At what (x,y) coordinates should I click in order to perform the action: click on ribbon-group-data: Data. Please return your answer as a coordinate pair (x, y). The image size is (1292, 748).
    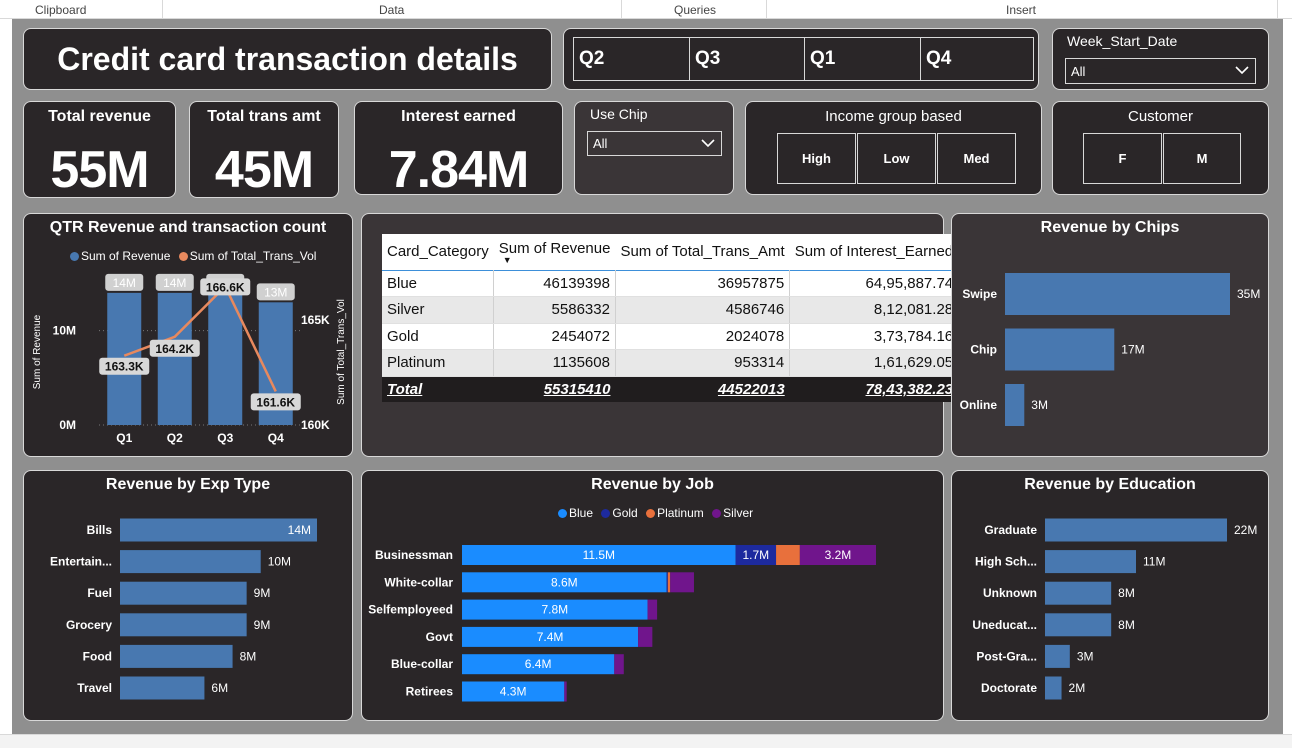
    Looking at the image, I should click on (391, 10).